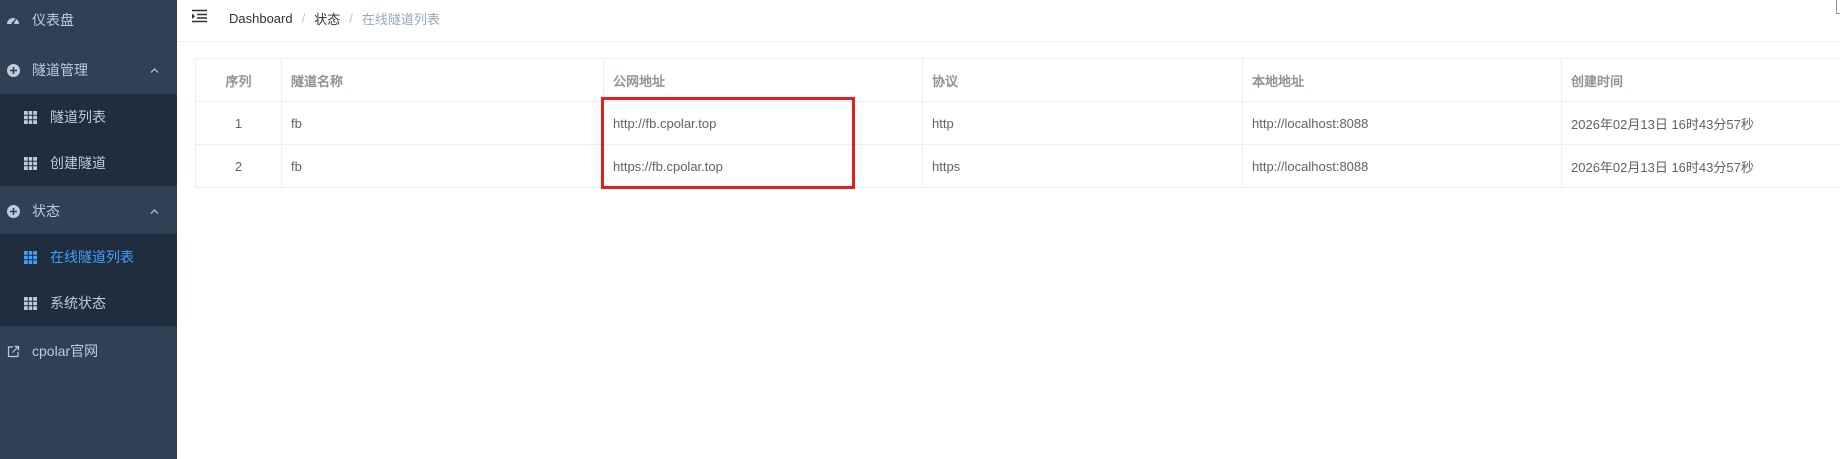 This screenshot has height=459, width=1840. Describe the element at coordinates (78, 303) in the screenshot. I see `sidebar-item-label: 系统状态` at that location.